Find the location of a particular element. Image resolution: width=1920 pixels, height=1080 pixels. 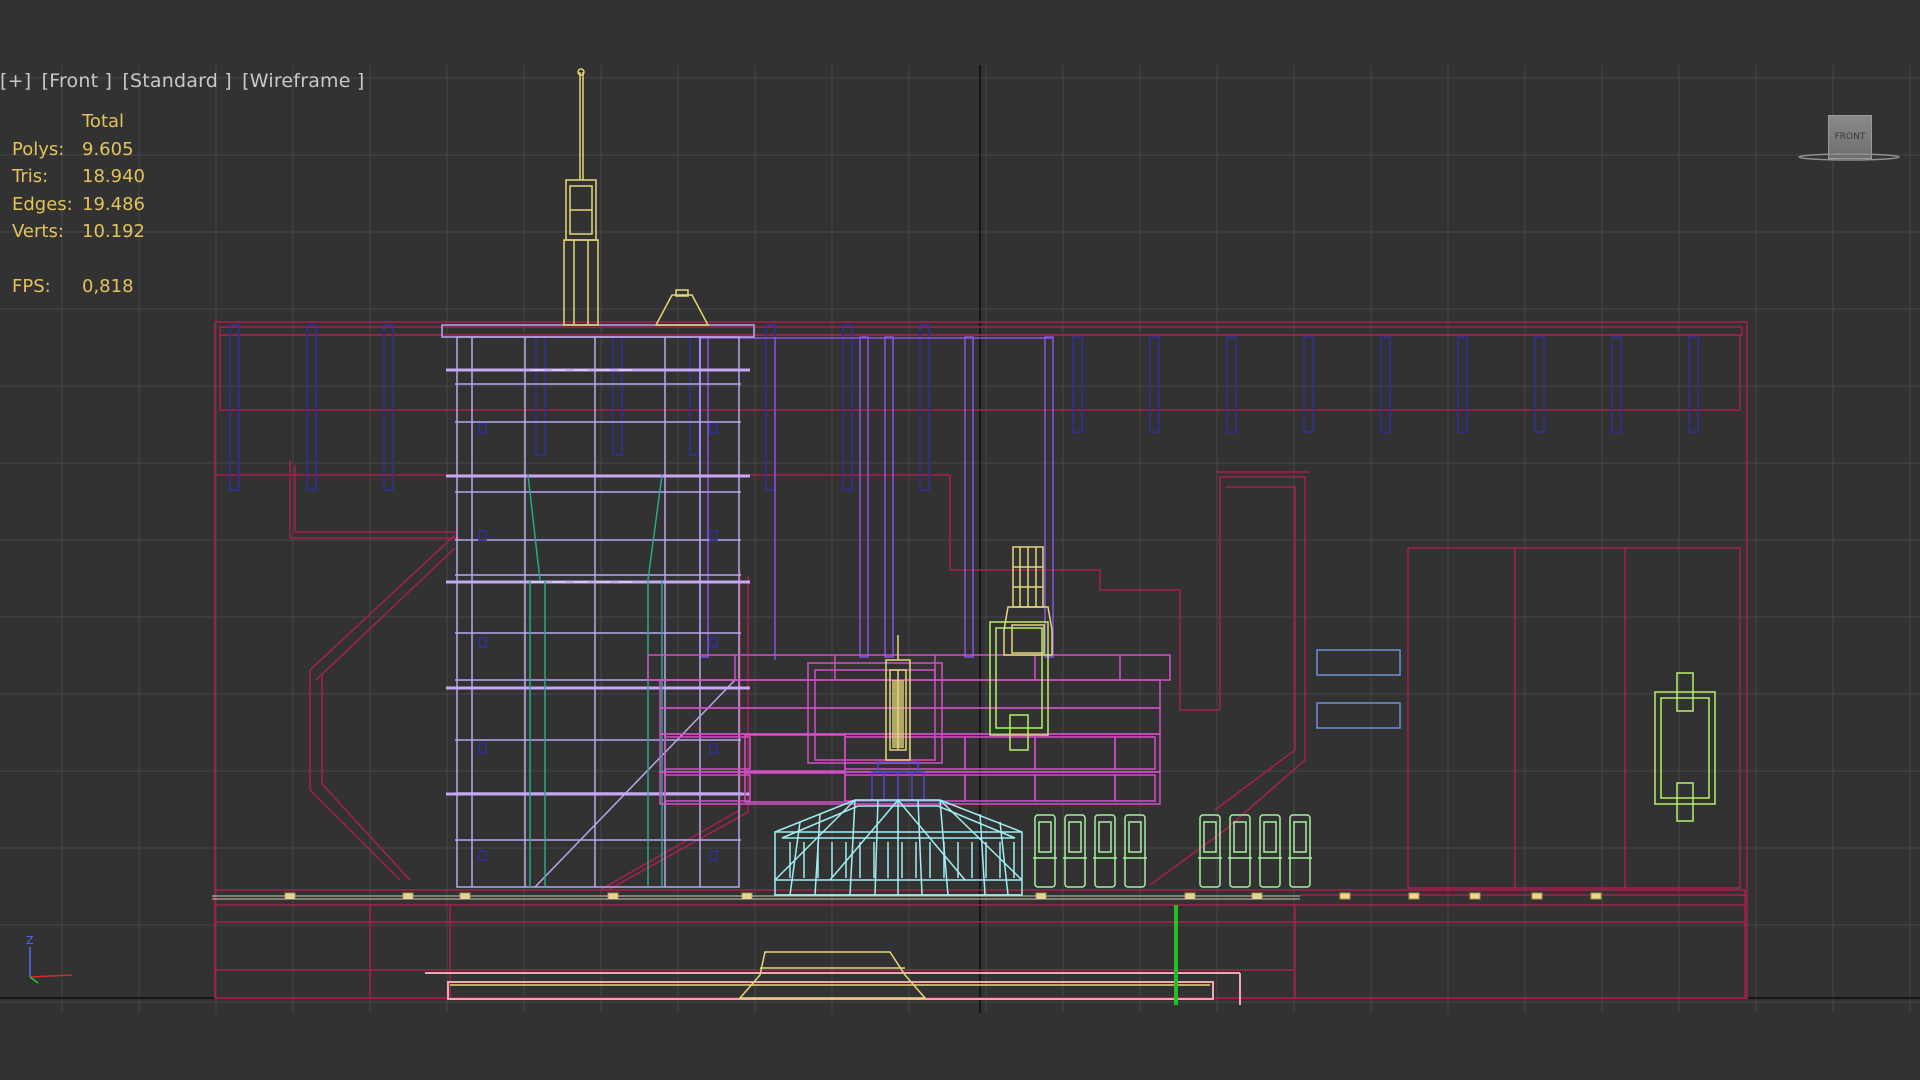

stats-row-edges: Edges: 19.486 is located at coordinates (78, 205).